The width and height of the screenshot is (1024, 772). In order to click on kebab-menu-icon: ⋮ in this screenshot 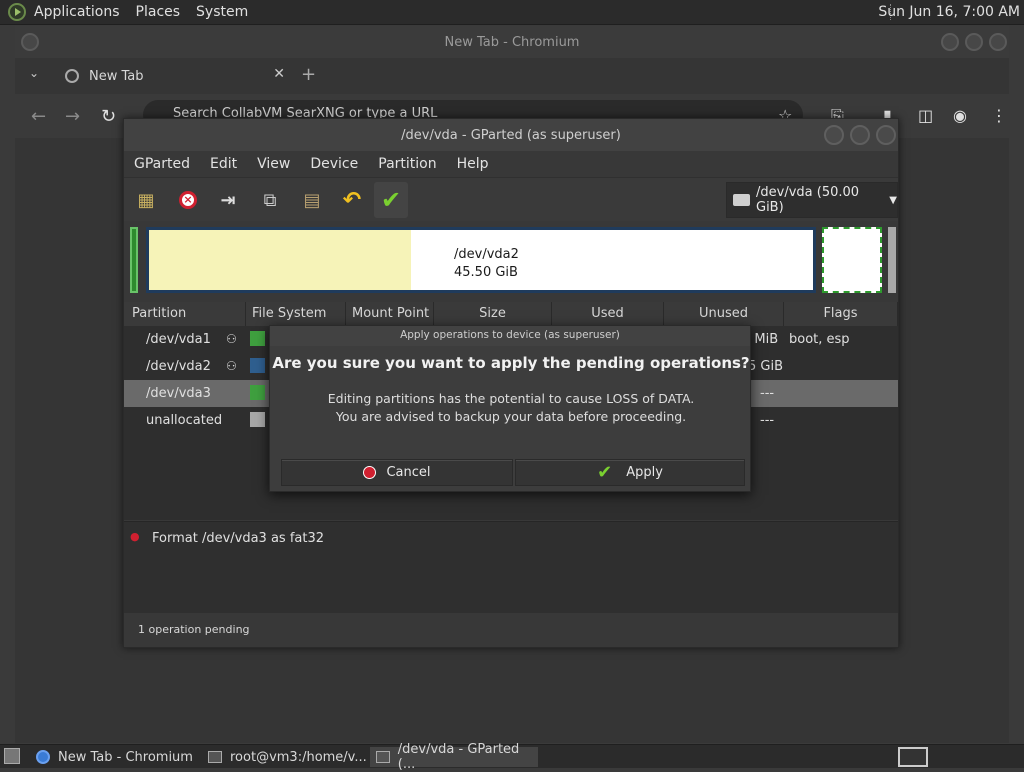, I will do `click(999, 115)`.